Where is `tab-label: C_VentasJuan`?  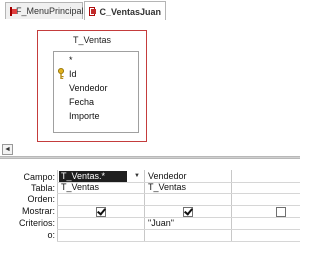
tab-label: C_VentasJuan is located at coordinates (130, 11).